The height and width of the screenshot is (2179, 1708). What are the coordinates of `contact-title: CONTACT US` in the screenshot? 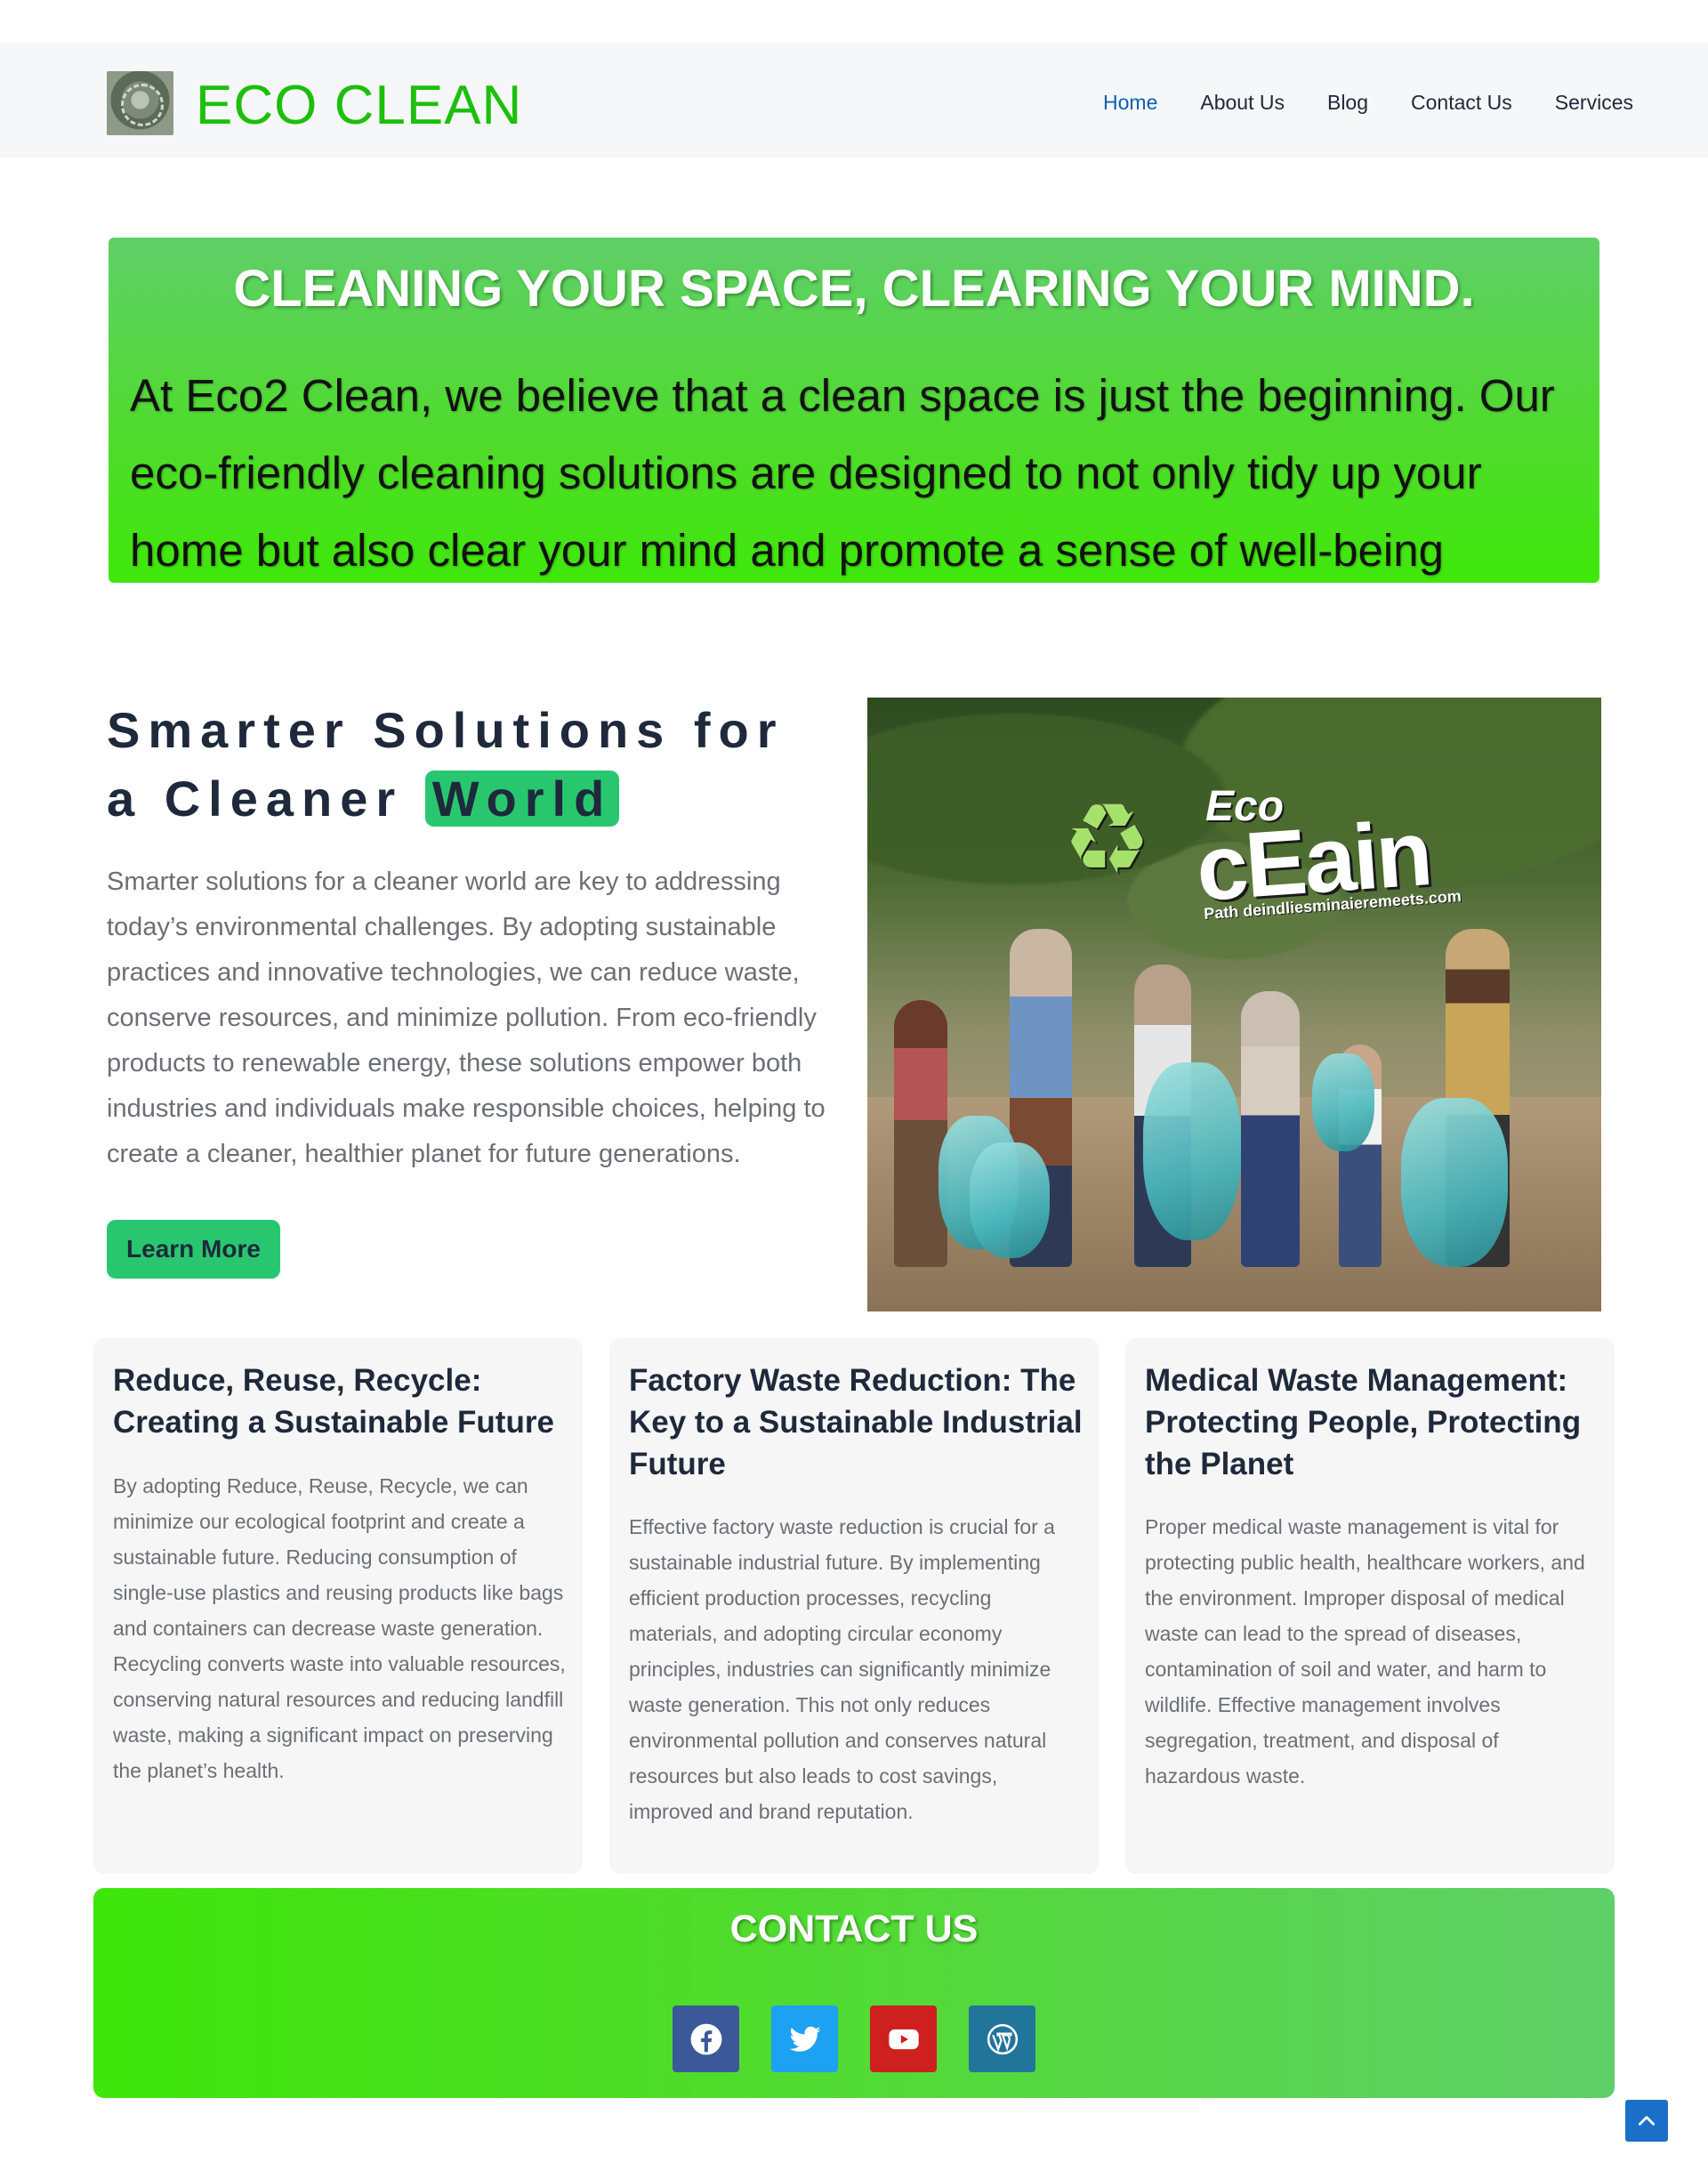 It's located at (854, 1929).